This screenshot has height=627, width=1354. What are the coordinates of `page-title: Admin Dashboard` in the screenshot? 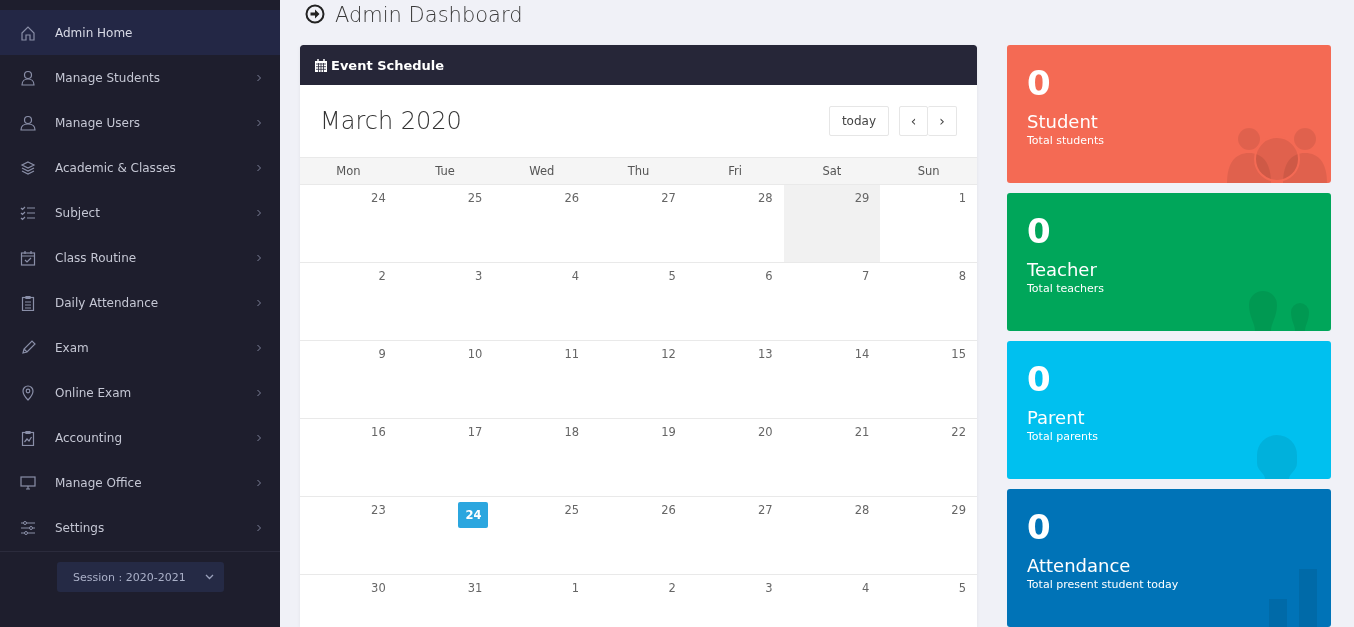 It's located at (429, 15).